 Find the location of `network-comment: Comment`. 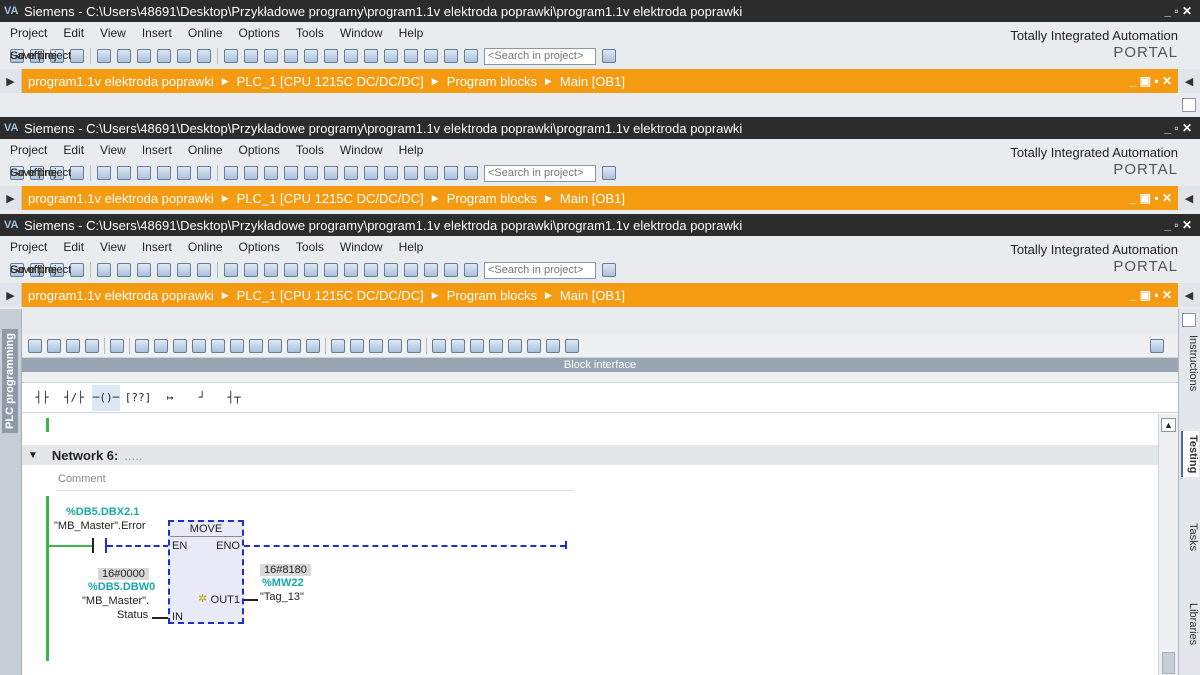

network-comment: Comment is located at coordinates (315, 480).